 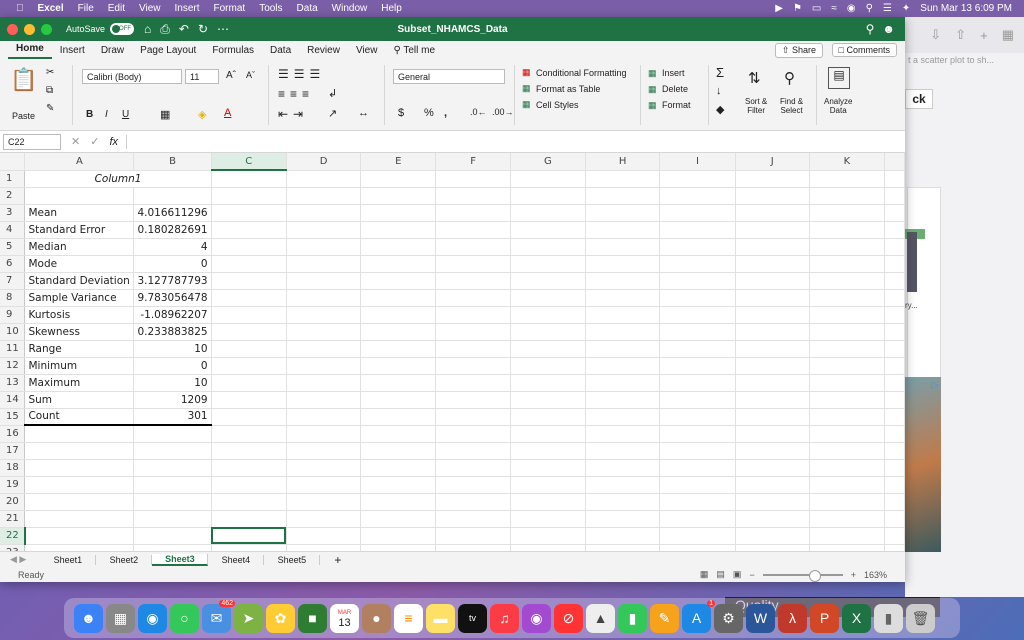 I want to click on word-icon: W, so click(x=760, y=618).